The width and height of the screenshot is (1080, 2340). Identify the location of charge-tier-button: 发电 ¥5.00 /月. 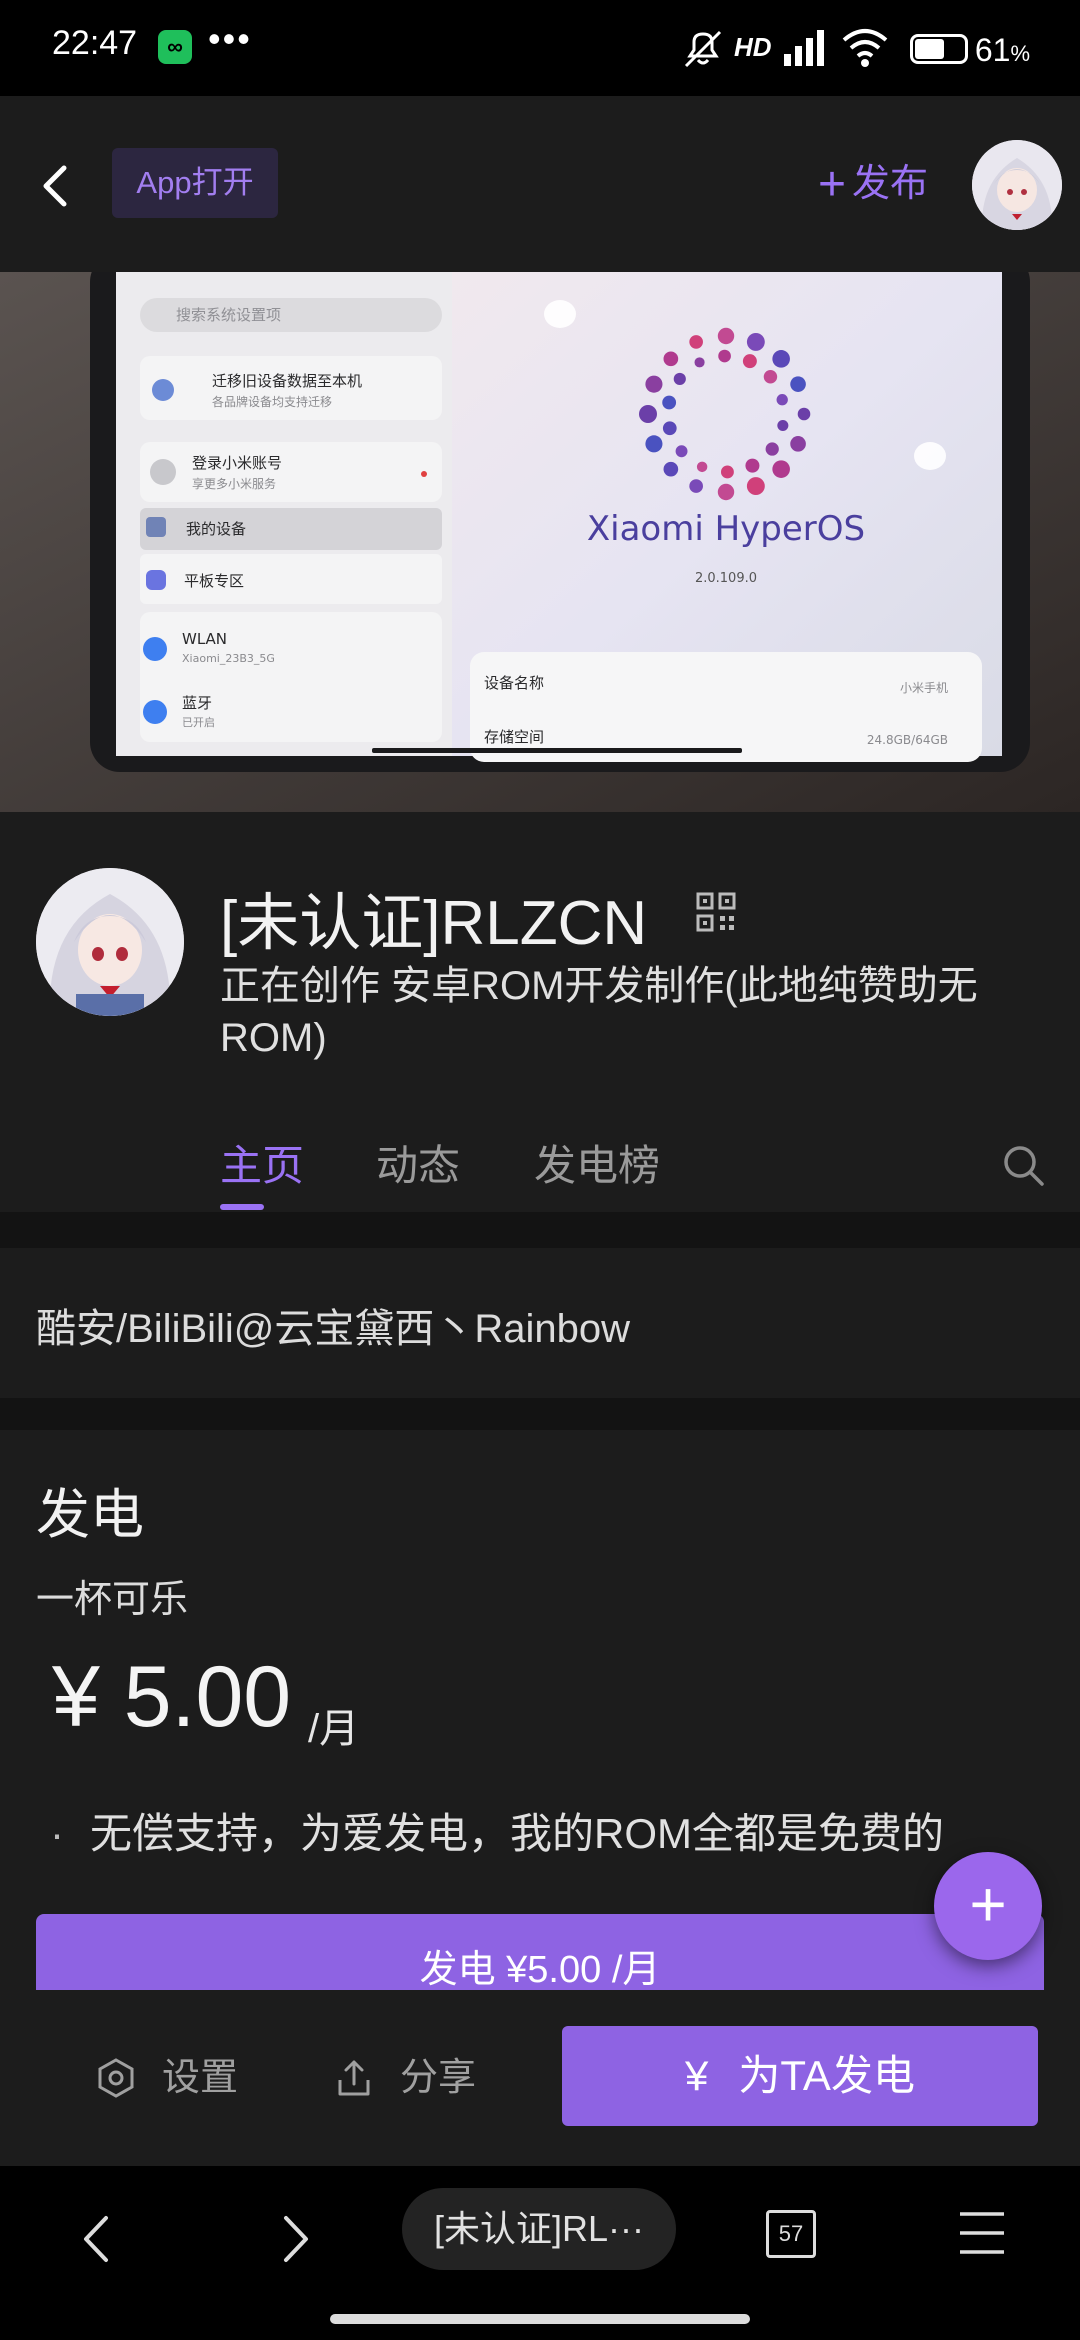
(540, 1952).